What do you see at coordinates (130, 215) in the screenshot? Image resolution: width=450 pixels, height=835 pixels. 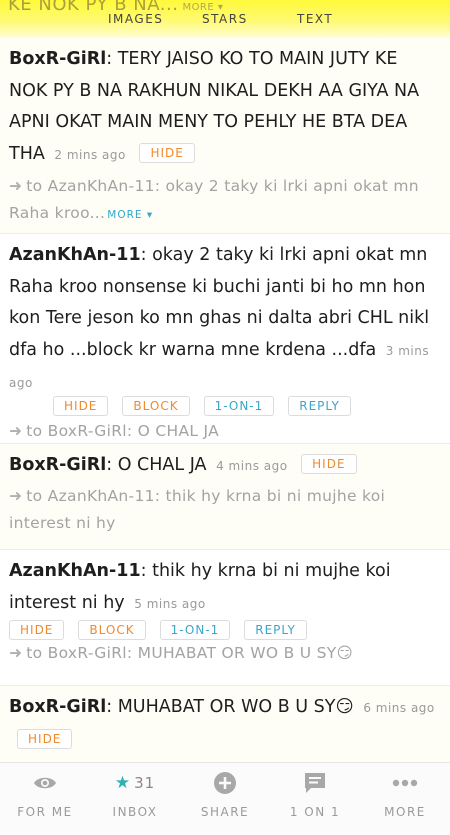 I see `more-link: MORE ▾` at bounding box center [130, 215].